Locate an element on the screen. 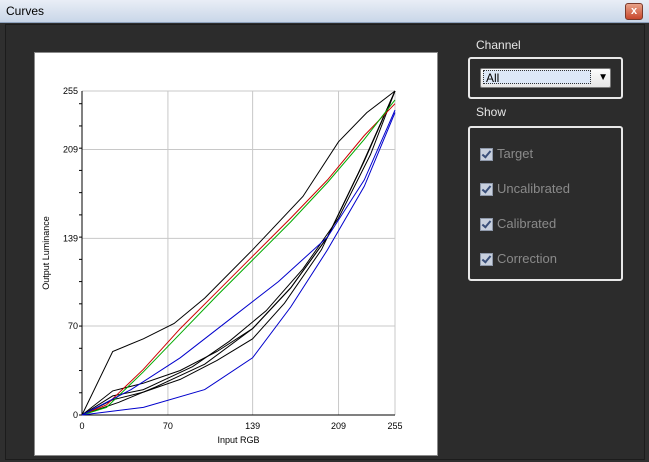 Image resolution: width=649 pixels, height=462 pixels. correction-checkbox is located at coordinates (486, 259).